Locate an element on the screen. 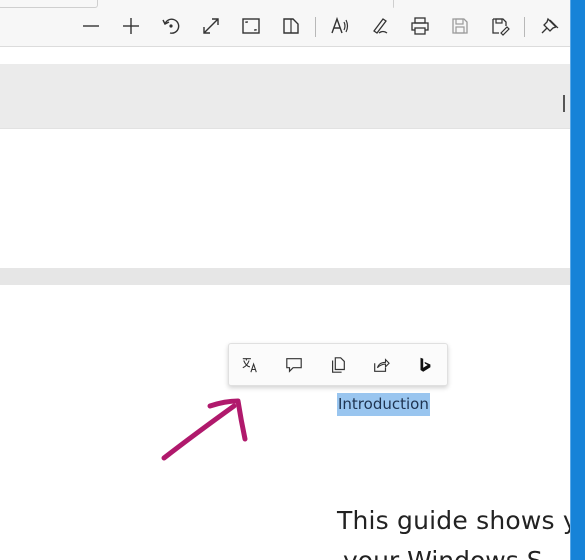  annotation-arrow-icon is located at coordinates (204, 429).